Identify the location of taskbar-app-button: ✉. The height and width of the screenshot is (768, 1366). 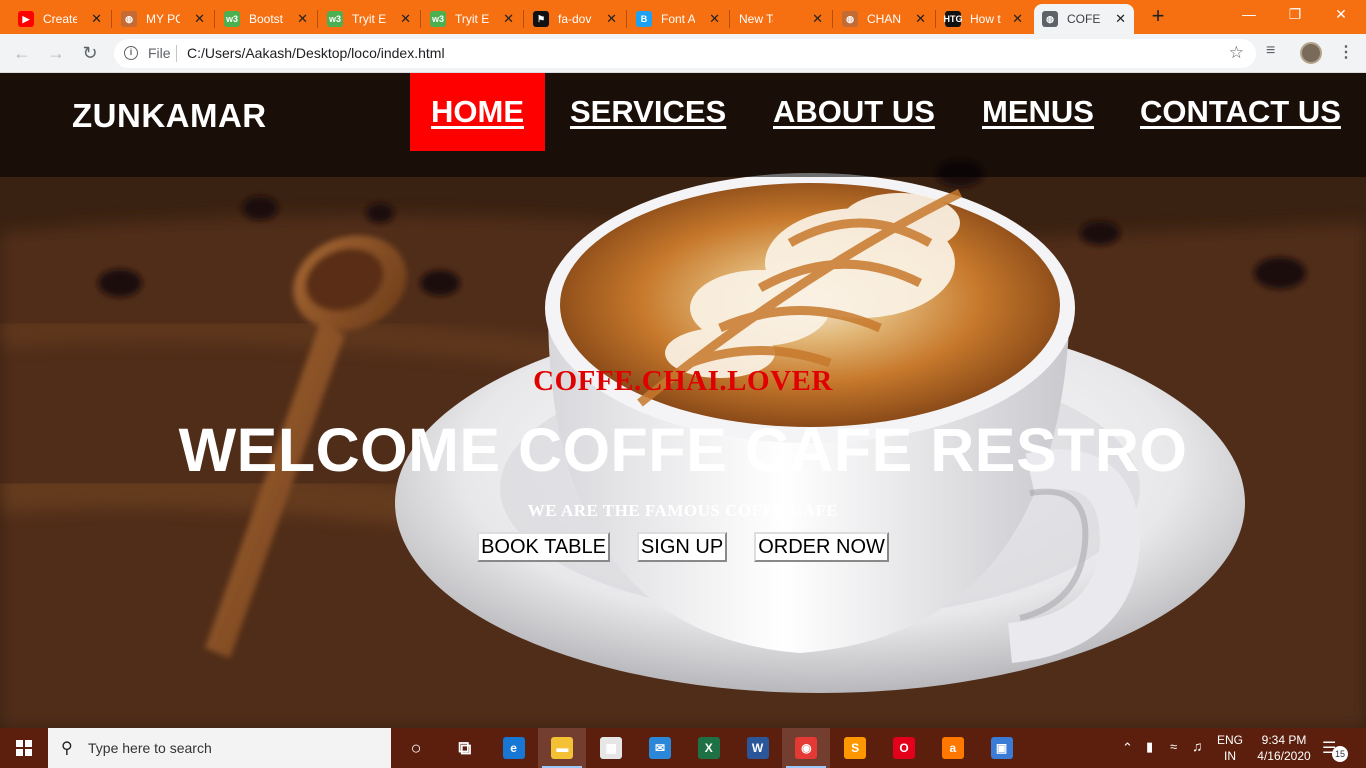
(660, 748).